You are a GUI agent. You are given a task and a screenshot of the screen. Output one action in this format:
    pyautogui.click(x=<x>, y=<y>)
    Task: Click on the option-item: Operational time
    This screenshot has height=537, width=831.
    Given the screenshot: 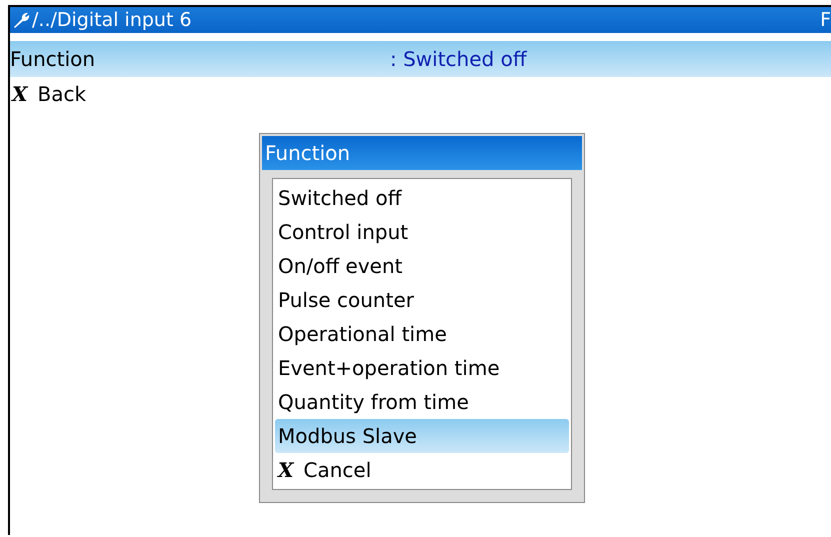 What is the action you would take?
    pyautogui.click(x=422, y=334)
    